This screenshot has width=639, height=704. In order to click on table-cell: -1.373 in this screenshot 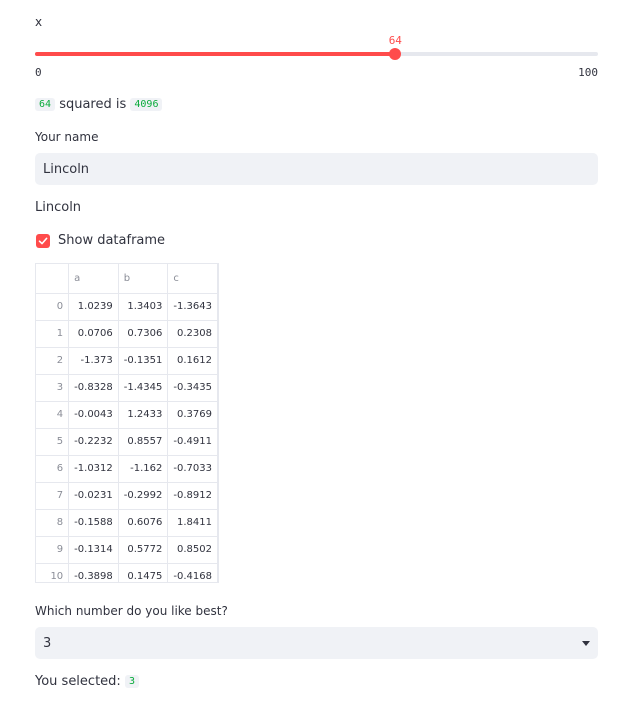, I will do `click(93, 361)`.